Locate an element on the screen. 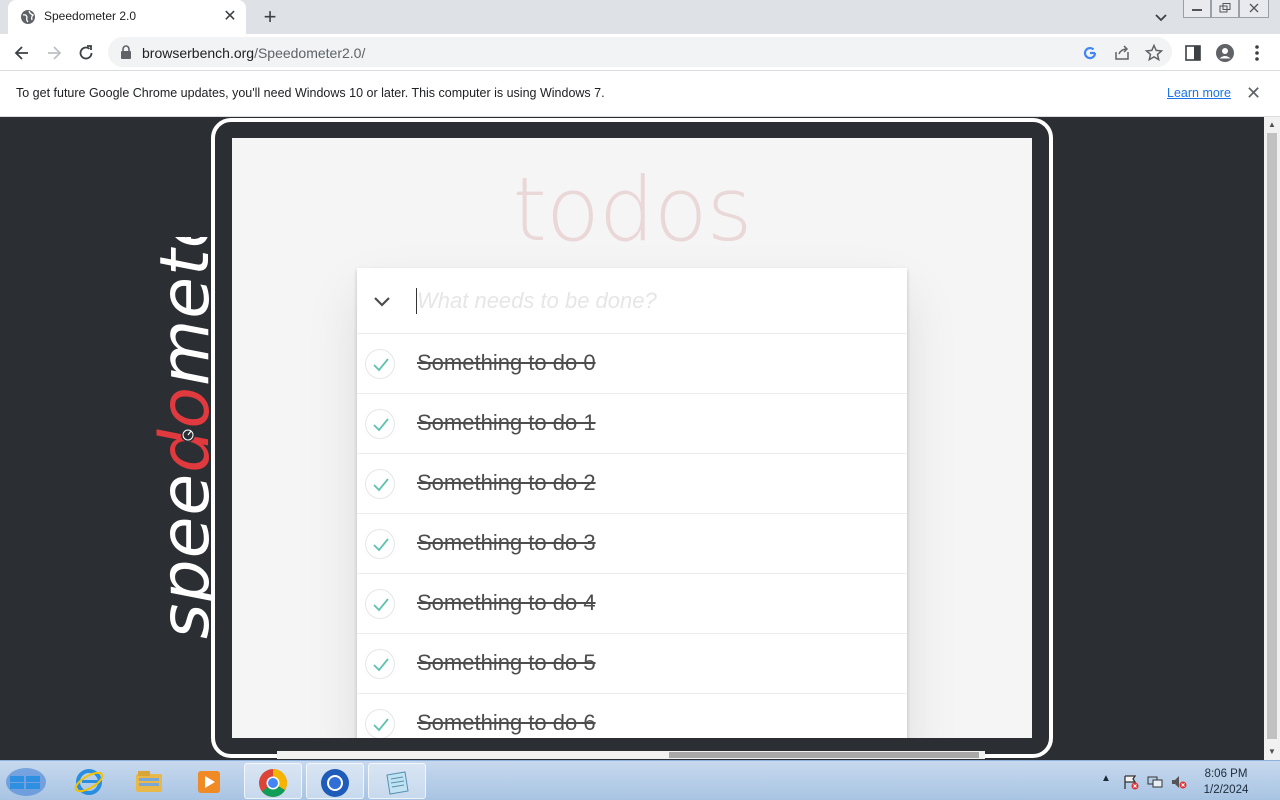 The height and width of the screenshot is (800, 1280). network-icon is located at coordinates (1155, 782).